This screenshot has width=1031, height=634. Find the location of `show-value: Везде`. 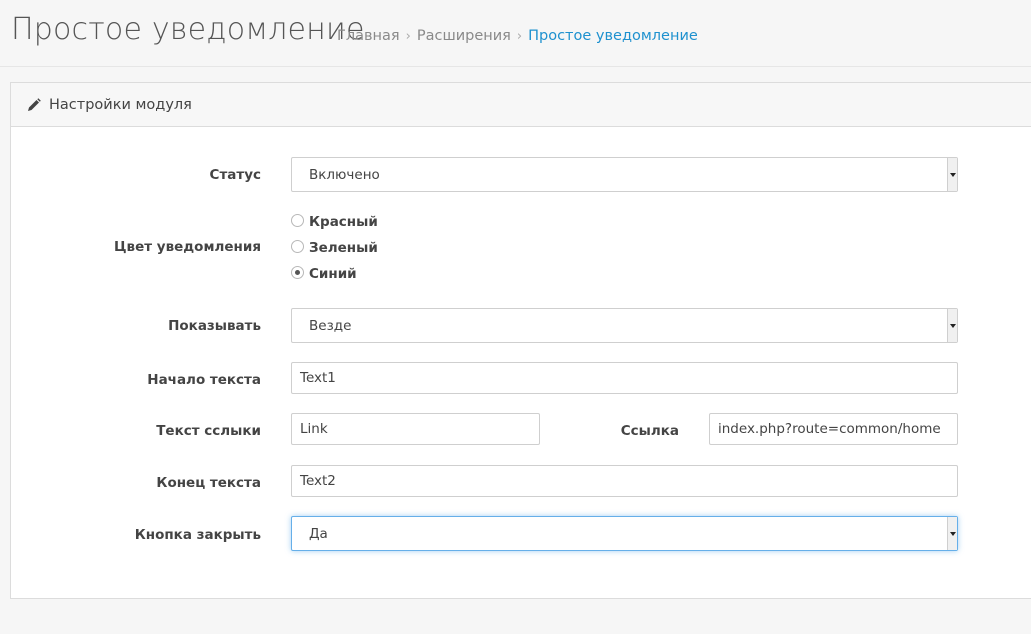

show-value: Везде is located at coordinates (330, 325).